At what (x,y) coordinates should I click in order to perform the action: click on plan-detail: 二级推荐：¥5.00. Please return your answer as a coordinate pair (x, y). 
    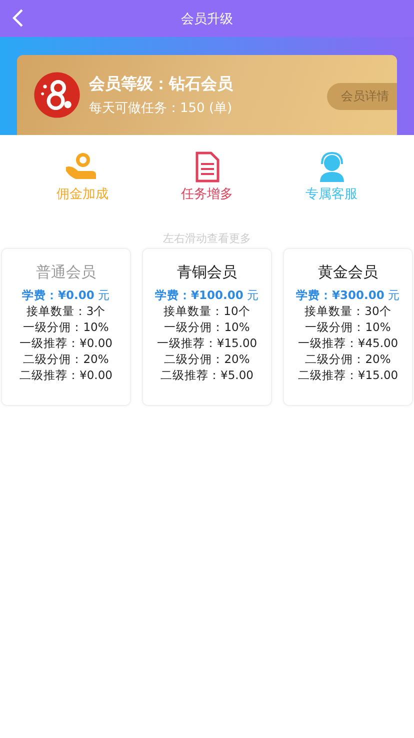
    Looking at the image, I should click on (207, 375).